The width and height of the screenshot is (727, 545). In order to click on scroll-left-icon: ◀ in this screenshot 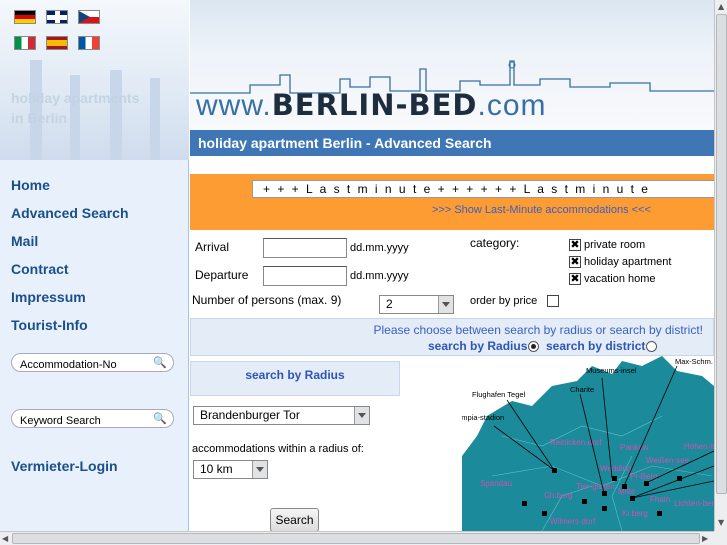, I will do `click(5, 538)`.